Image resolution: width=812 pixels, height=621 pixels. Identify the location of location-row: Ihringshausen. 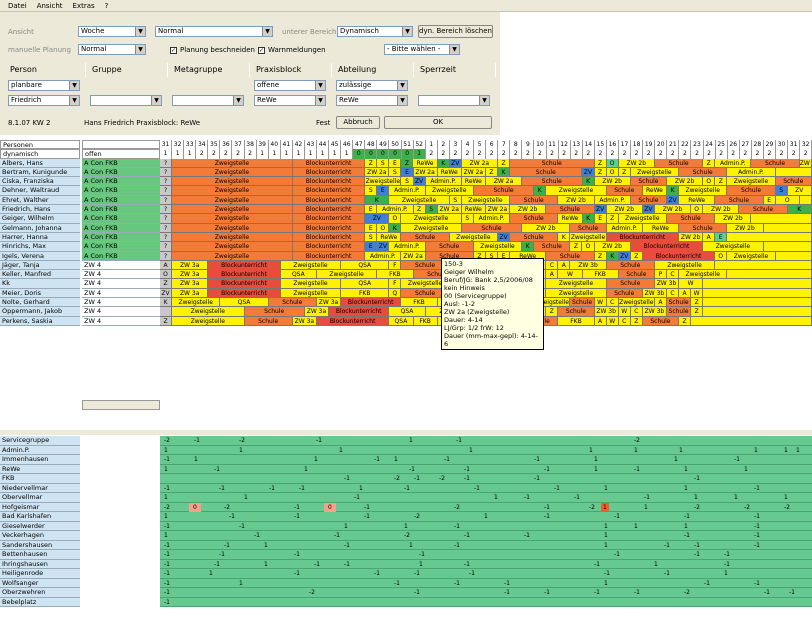
(40, 564).